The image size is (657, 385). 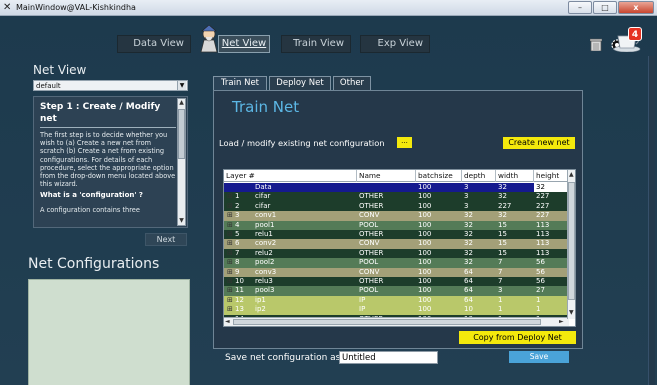 What do you see at coordinates (396, 310) in the screenshot?
I see `table-row: ⊞ 13 ip2 IP 100 10 1 1` at bounding box center [396, 310].